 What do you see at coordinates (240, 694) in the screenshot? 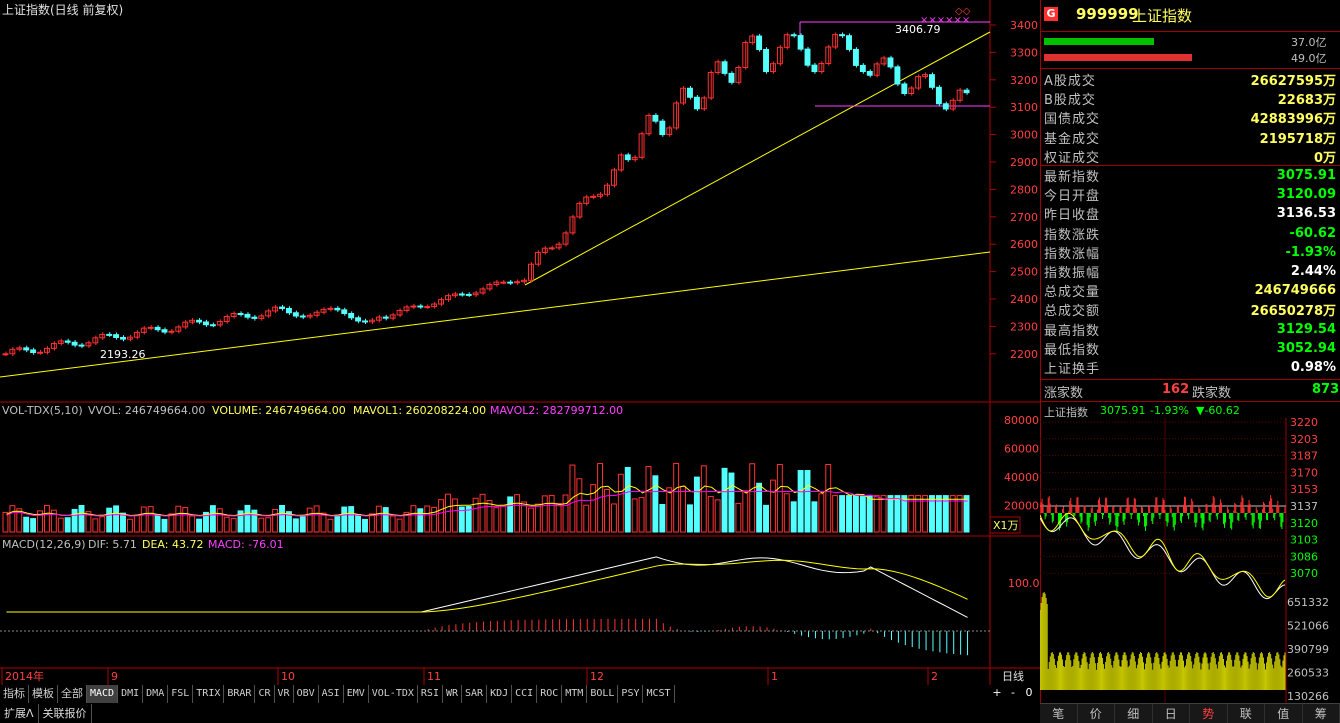
I see `indicator-tab-brar: BRAR` at bounding box center [240, 694].